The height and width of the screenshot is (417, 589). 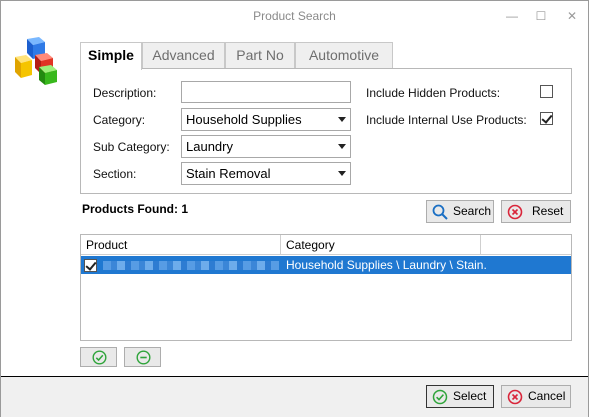 I want to click on section-select: Stain Removal, so click(x=266, y=173).